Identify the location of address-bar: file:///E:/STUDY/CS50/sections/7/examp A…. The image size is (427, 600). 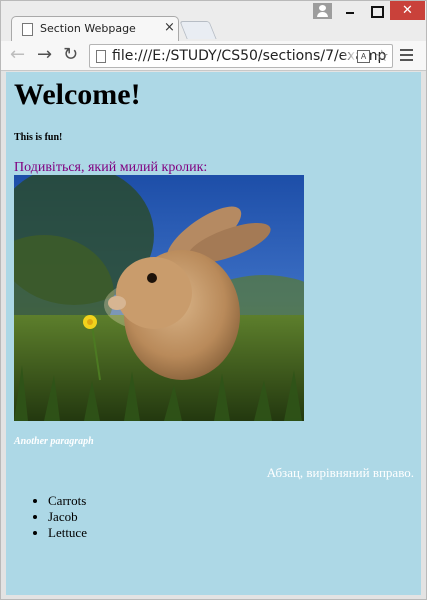
(241, 56).